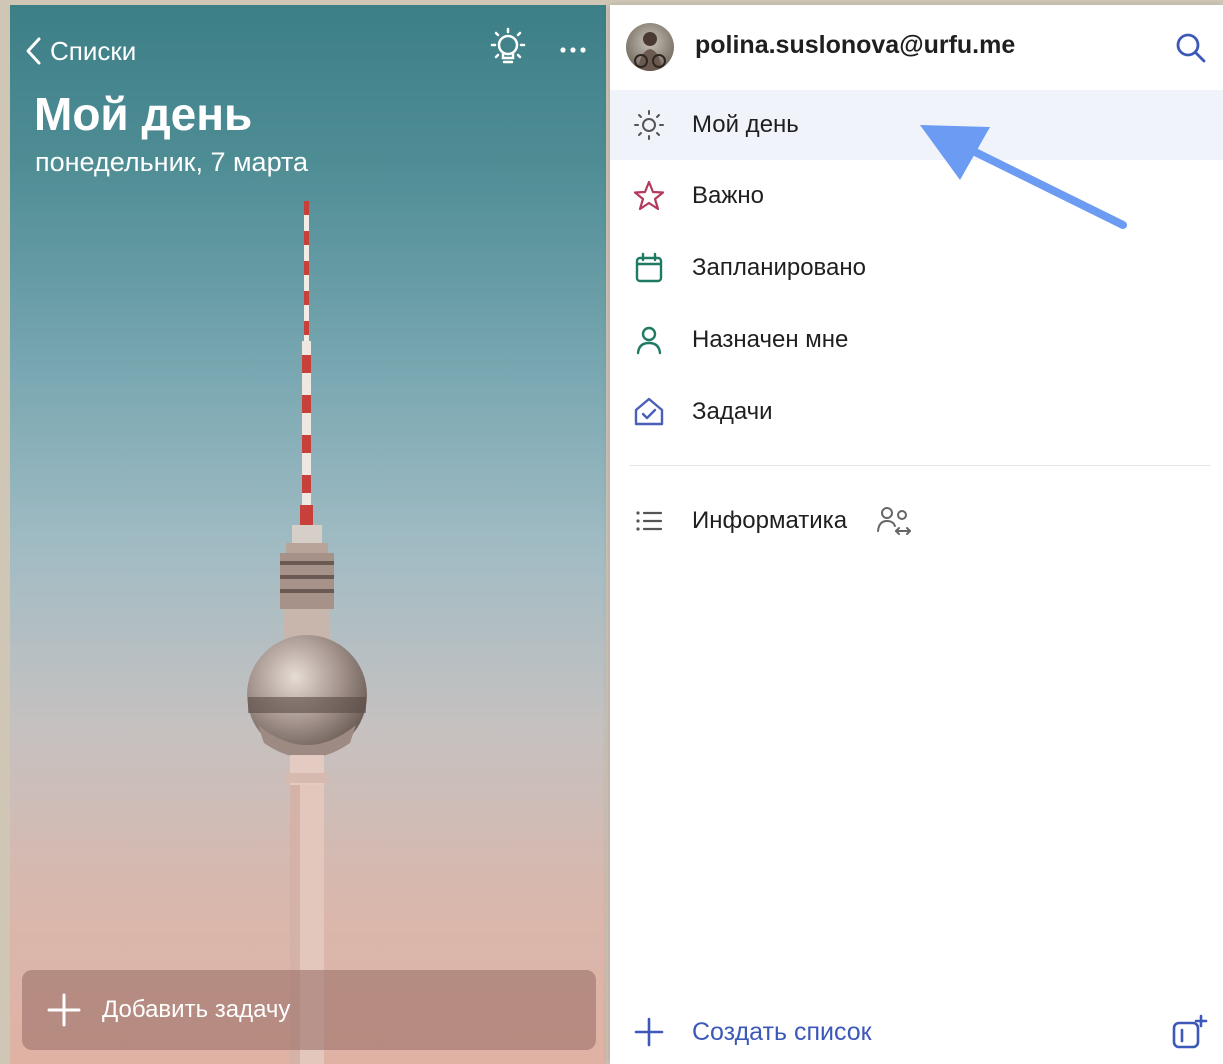  I want to click on more-icon, so click(573, 50).